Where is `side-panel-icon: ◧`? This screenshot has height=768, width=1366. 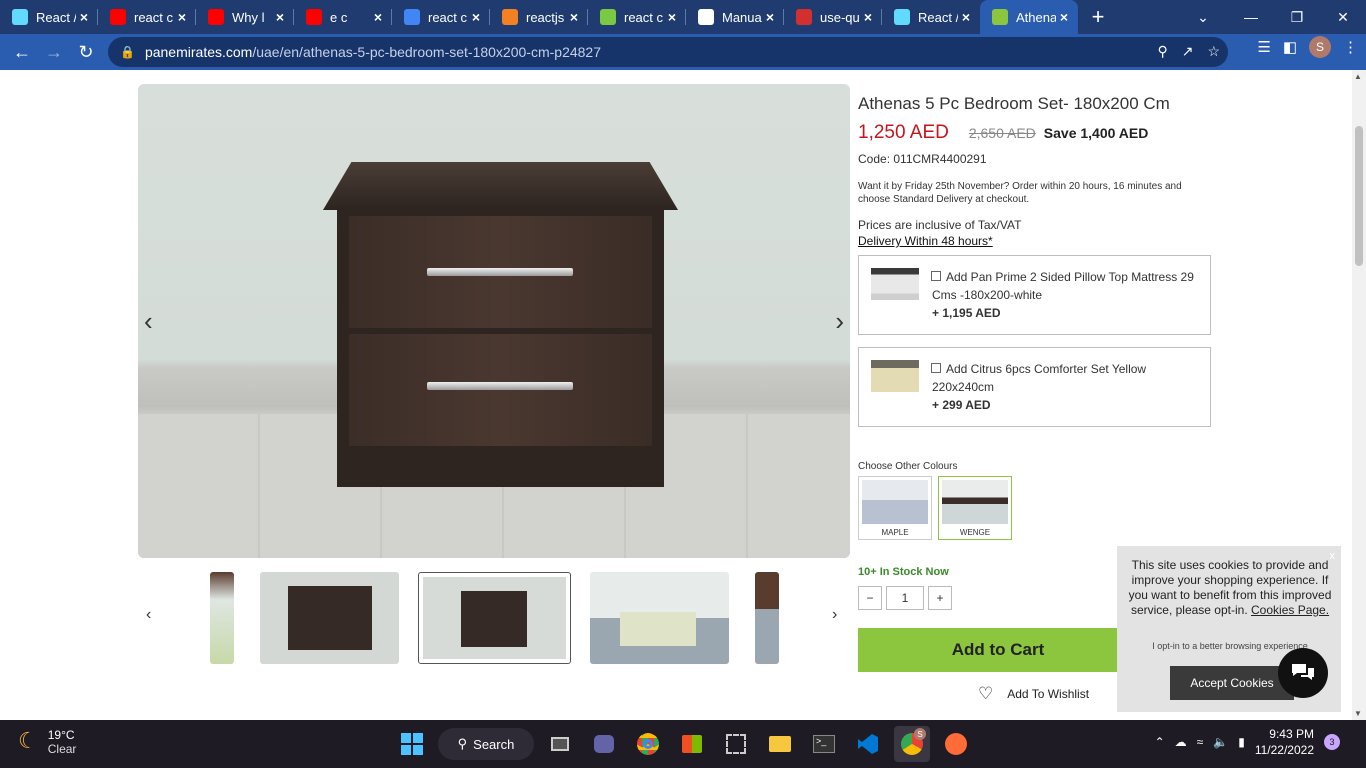
side-panel-icon: ◧ is located at coordinates (1290, 47).